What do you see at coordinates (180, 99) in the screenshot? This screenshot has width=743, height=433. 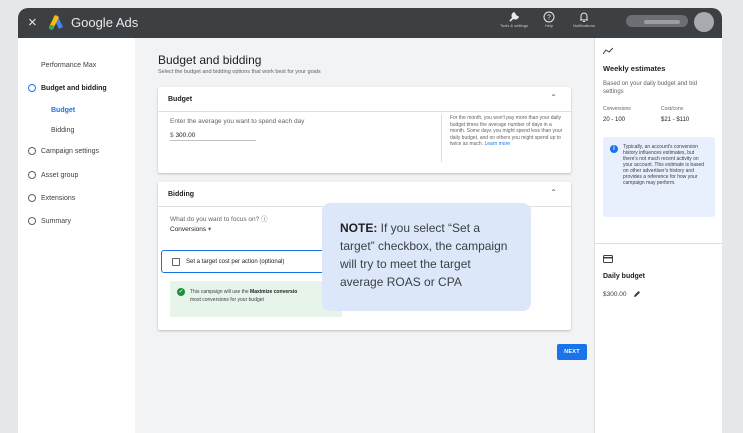 I see `budget-card-heading: Budget` at bounding box center [180, 99].